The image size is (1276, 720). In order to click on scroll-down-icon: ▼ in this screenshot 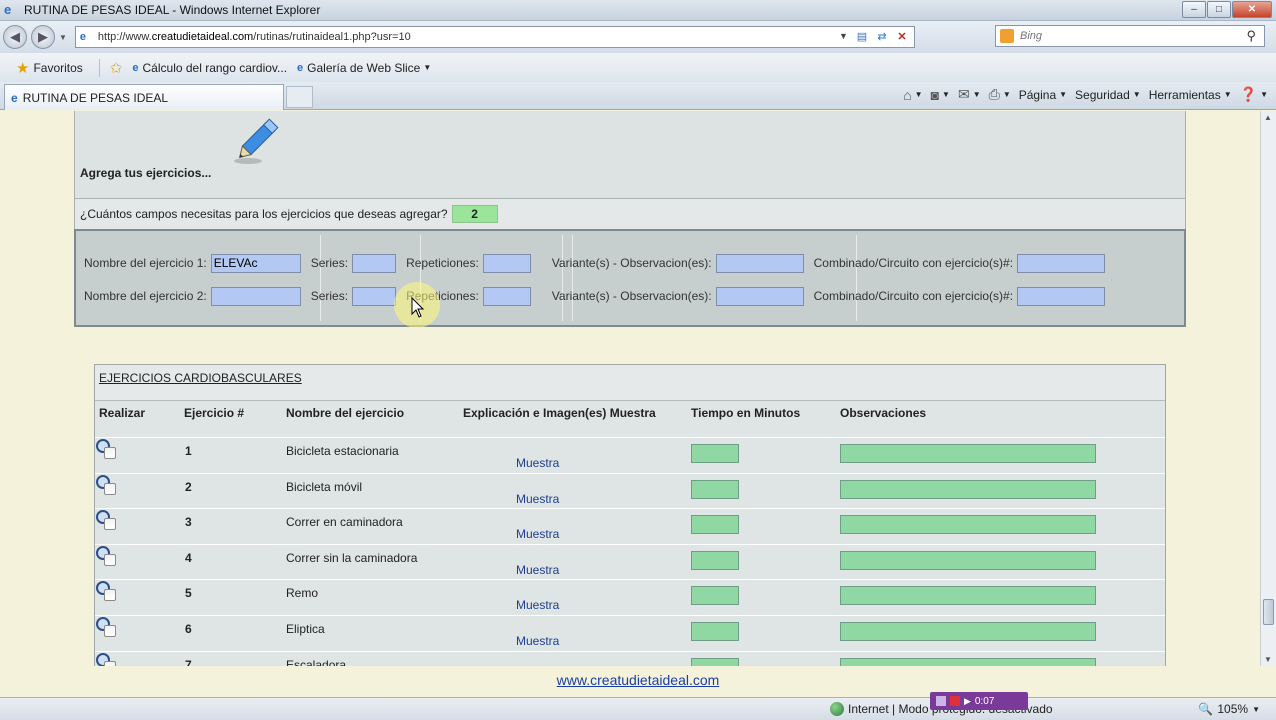, I will do `click(1268, 659)`.